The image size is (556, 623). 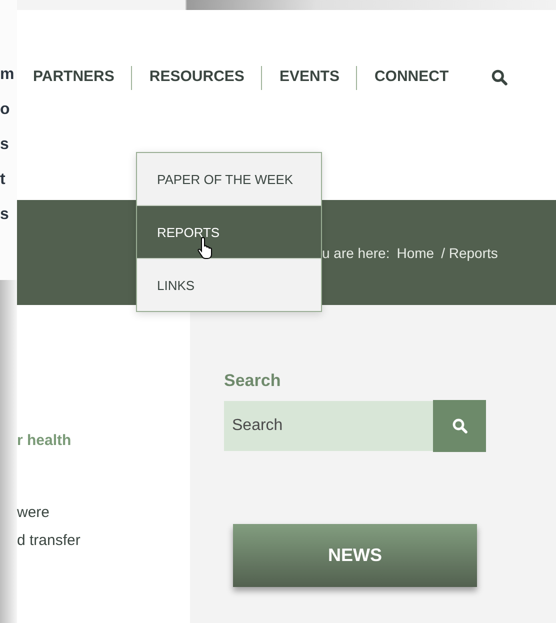 I want to click on nav-link: PARTNERS, so click(x=82, y=77).